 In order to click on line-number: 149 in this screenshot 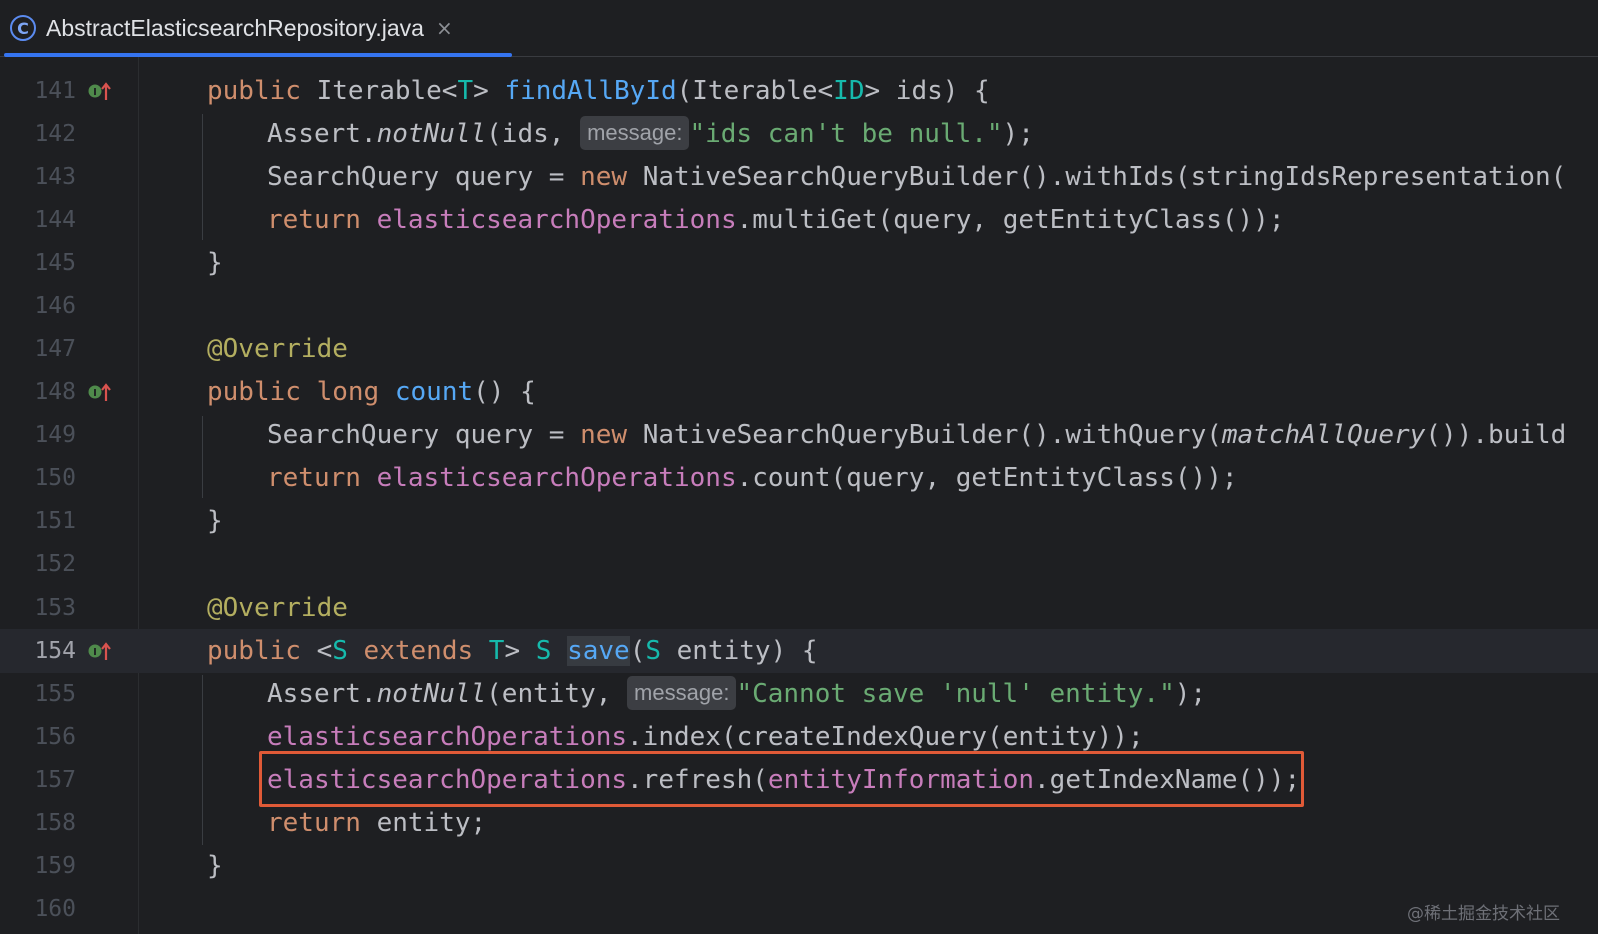, I will do `click(38, 435)`.